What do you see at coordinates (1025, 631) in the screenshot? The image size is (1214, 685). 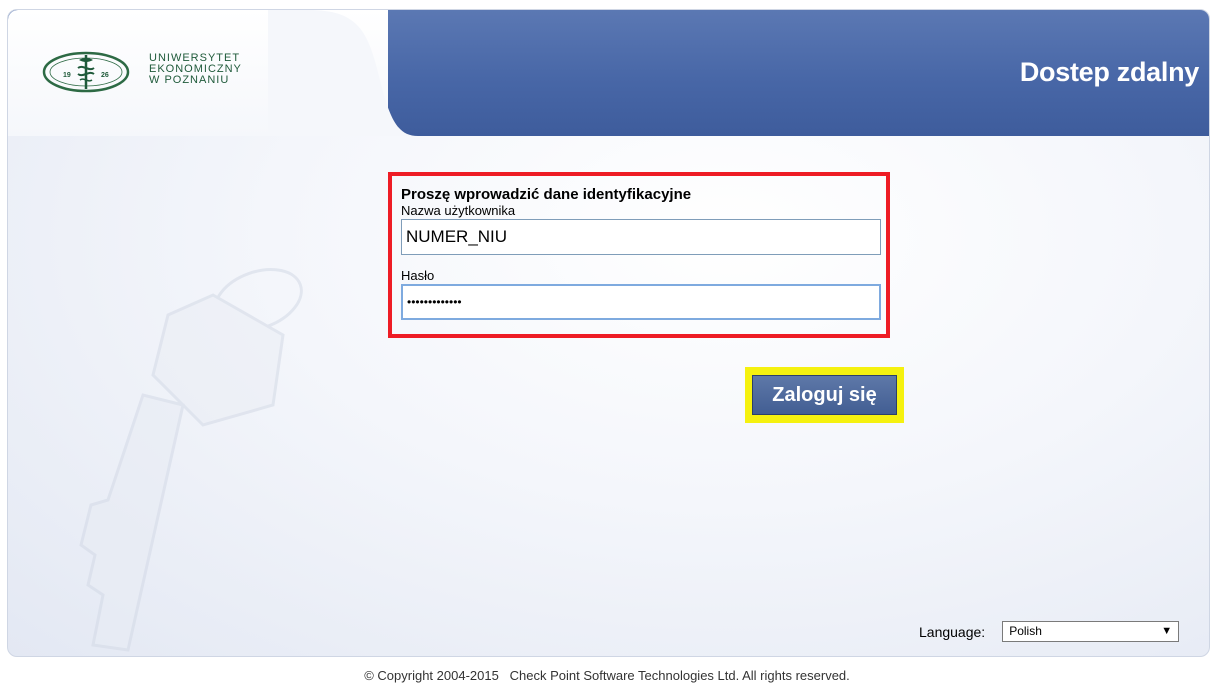 I see `language-selected-value: Polish` at bounding box center [1025, 631].